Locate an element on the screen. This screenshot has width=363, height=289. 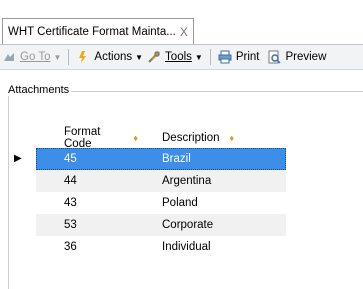
goto-button: Go To ▼ is located at coordinates (31, 57).